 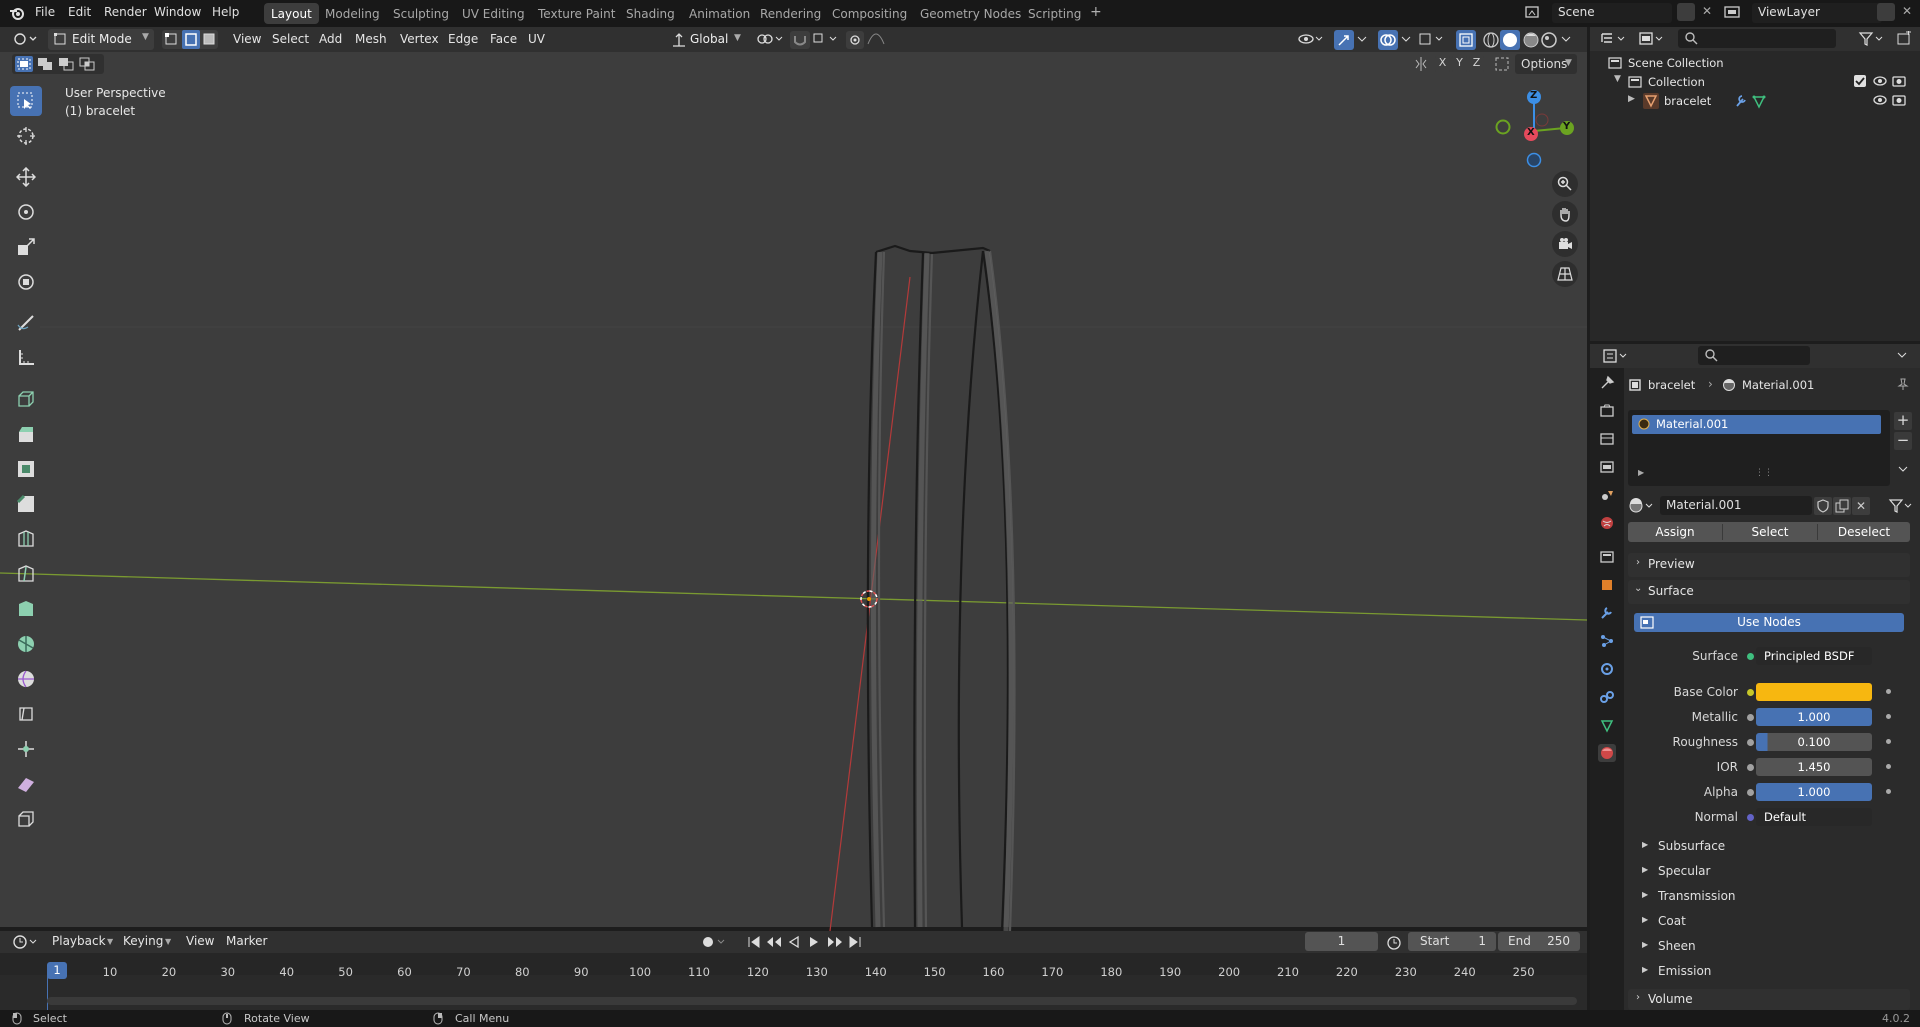 I want to click on wireframe-shading-icon, so click(x=1491, y=40).